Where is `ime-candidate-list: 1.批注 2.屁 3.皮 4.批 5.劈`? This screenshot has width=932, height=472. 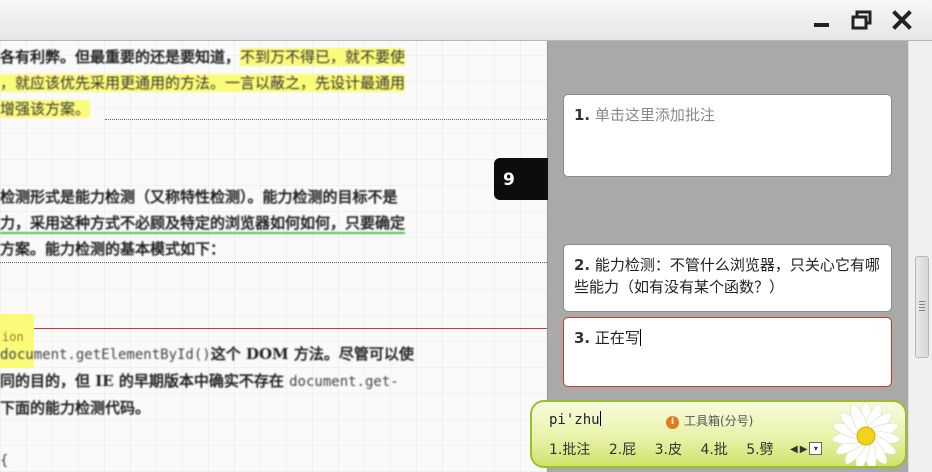
ime-candidate-list: 1.批注 2.屁 3.皮 4.批 5.劈 is located at coordinates (668, 449).